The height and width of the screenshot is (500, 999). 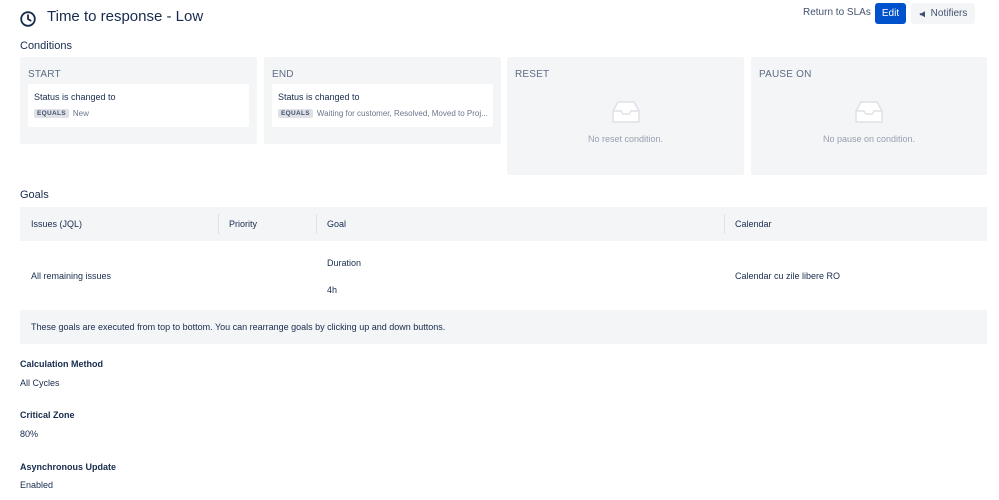 I want to click on goal-calendar-cell: Calendar cu zile libere RO, so click(x=788, y=276).